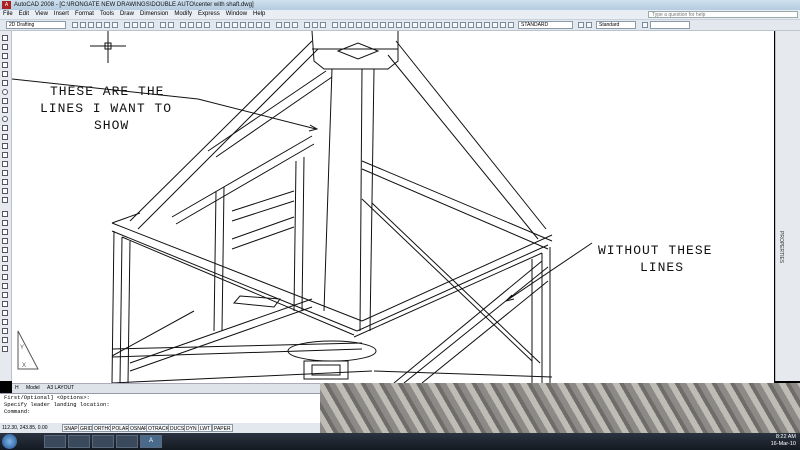 The image size is (800, 450). What do you see at coordinates (335, 25) in the screenshot?
I see `dim-linear-icon` at bounding box center [335, 25].